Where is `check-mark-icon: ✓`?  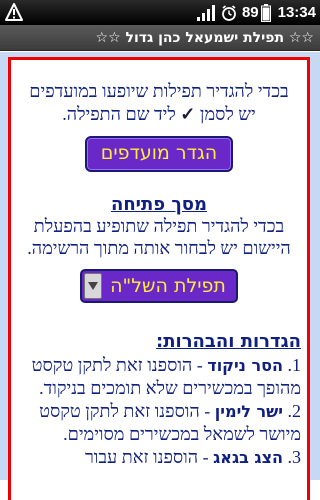 check-mark-icon: ✓ is located at coordinates (188, 114).